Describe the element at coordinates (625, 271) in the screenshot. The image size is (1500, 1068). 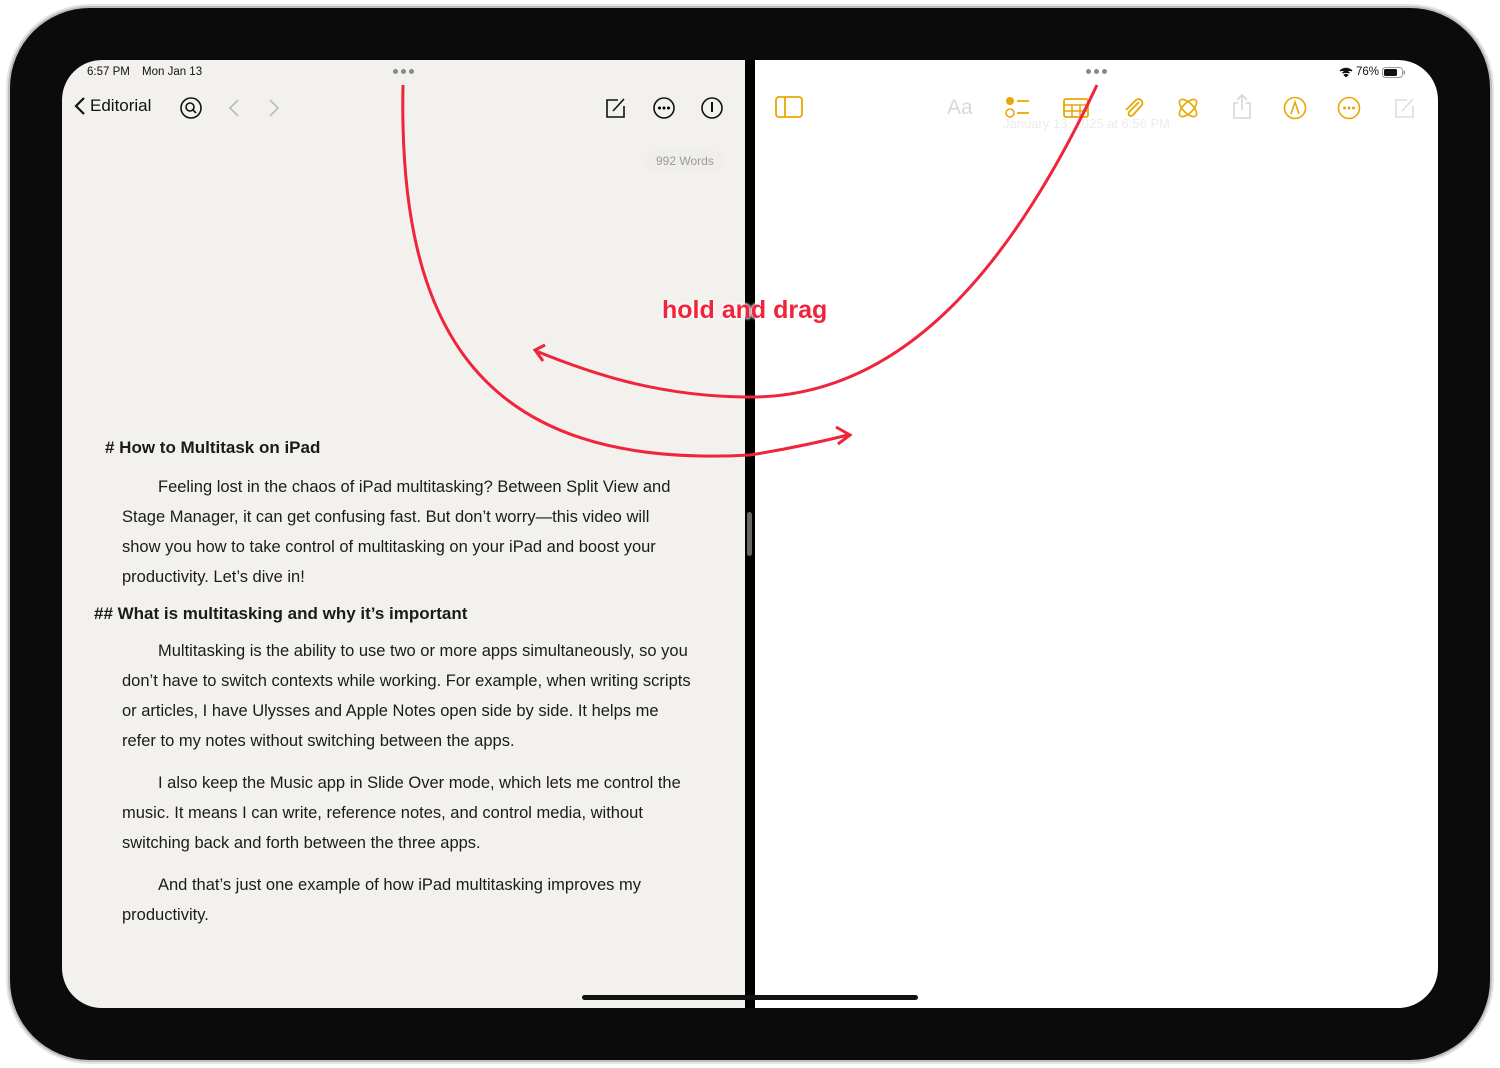
I see `drag-arrow-left-to-right` at that location.